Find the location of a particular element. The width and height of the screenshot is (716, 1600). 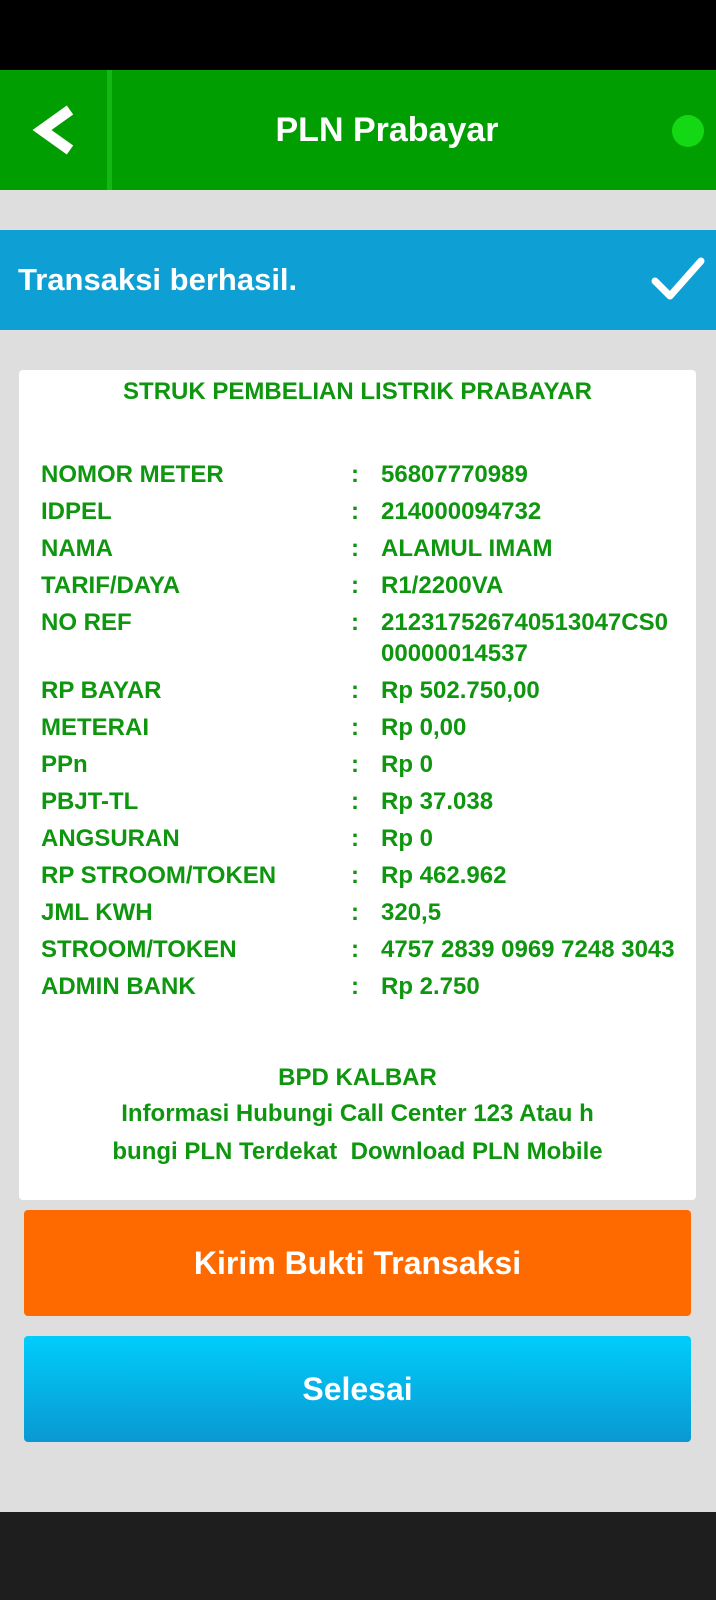

receipt-info-line-2: bungi PLN Terdekat Download PLN Mobile is located at coordinates (357, 1151).